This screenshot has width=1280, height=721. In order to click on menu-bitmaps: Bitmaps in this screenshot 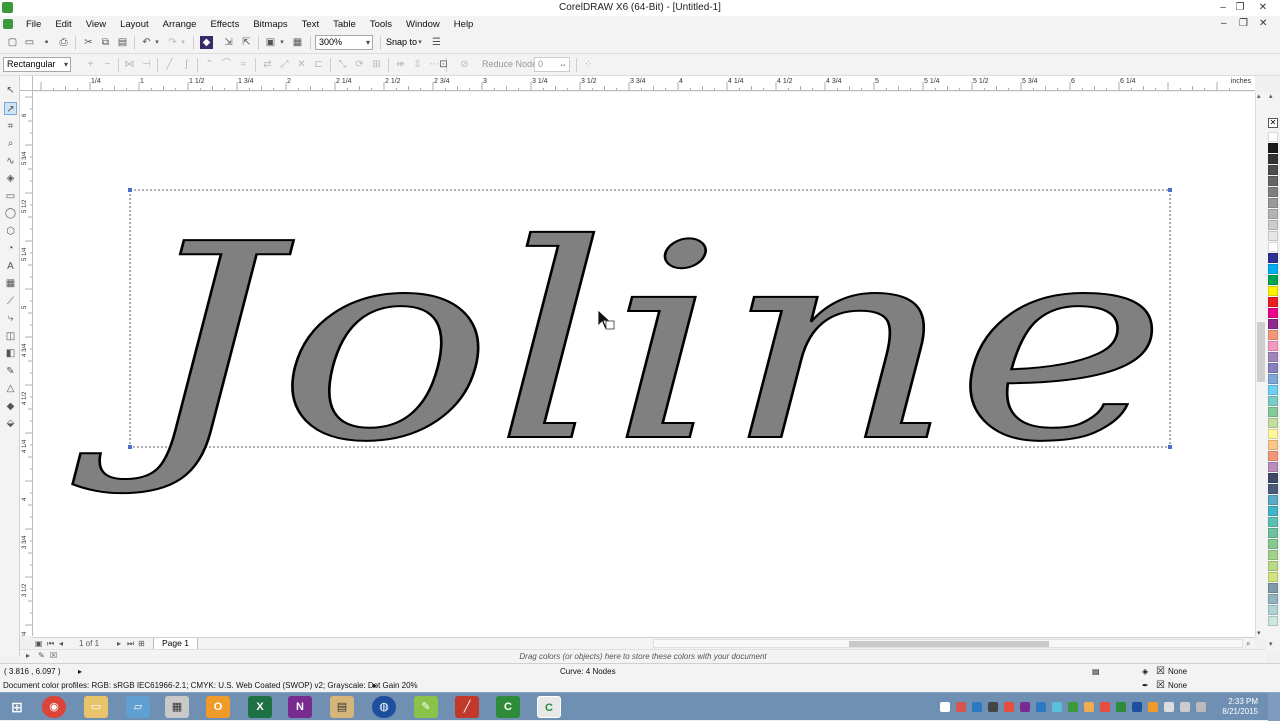, I will do `click(270, 24)`.